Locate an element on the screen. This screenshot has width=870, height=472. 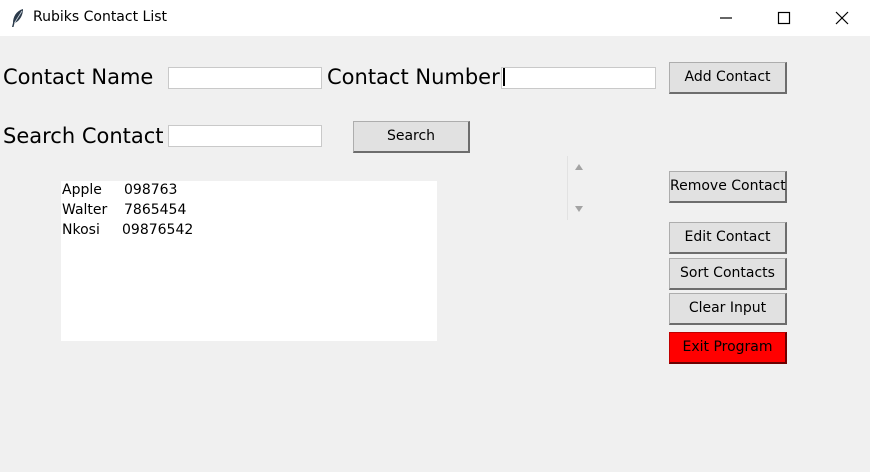
text-cursor is located at coordinates (504, 77).